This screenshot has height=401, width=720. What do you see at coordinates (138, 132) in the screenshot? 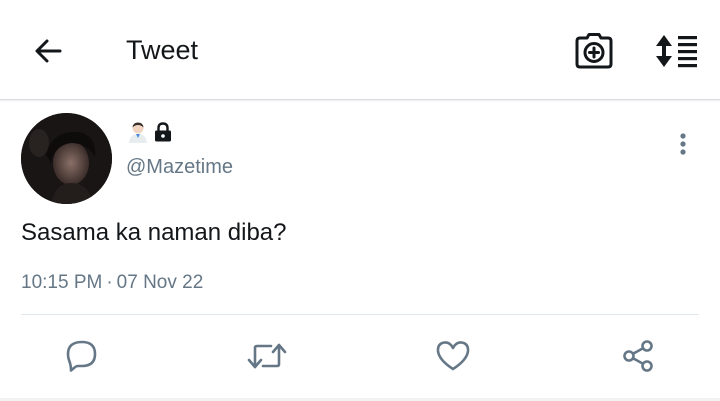
I see `person-emoji-icon` at bounding box center [138, 132].